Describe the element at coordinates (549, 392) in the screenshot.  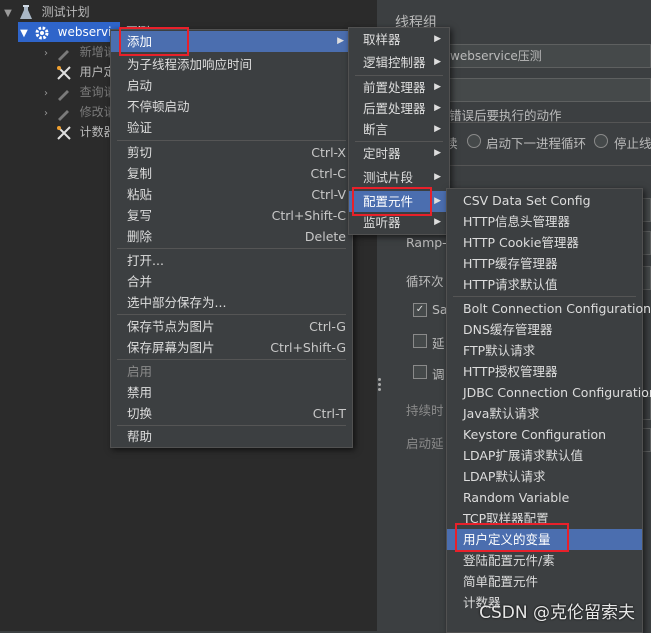
I see `menu-item-jdbc-connection: JDBC Connection Configuration` at that location.